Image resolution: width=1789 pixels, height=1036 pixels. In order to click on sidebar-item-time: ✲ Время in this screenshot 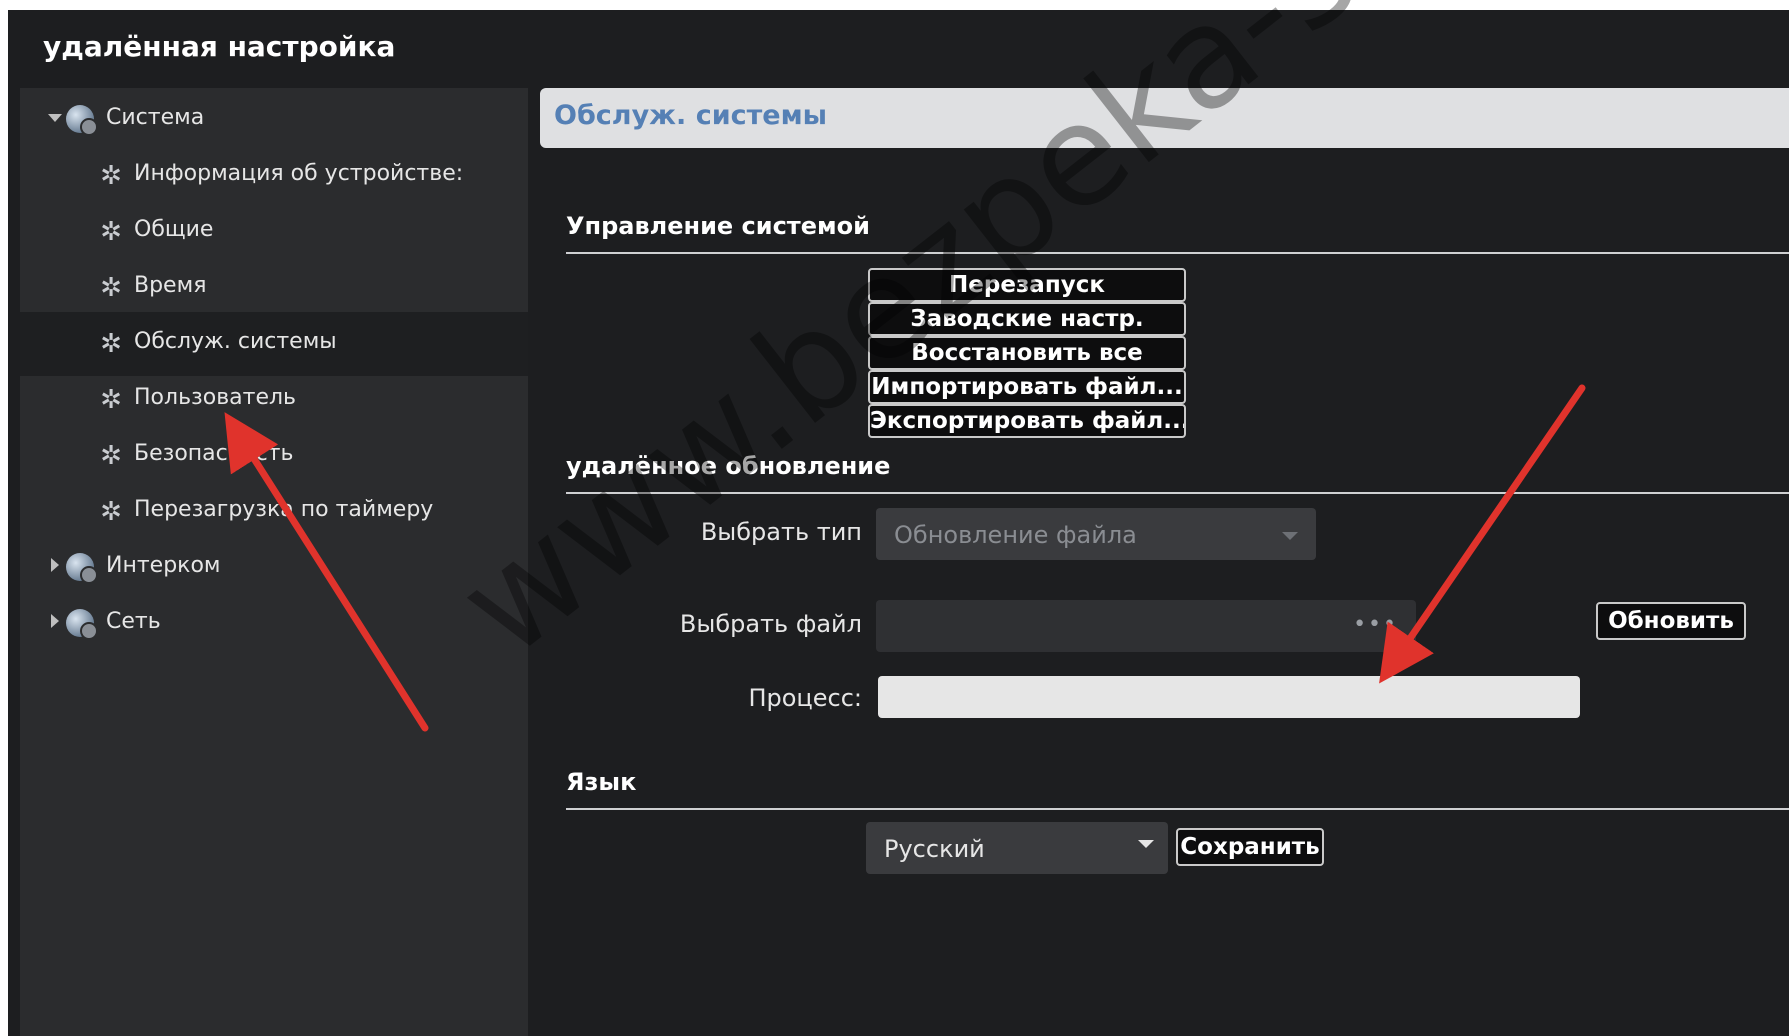, I will do `click(274, 288)`.